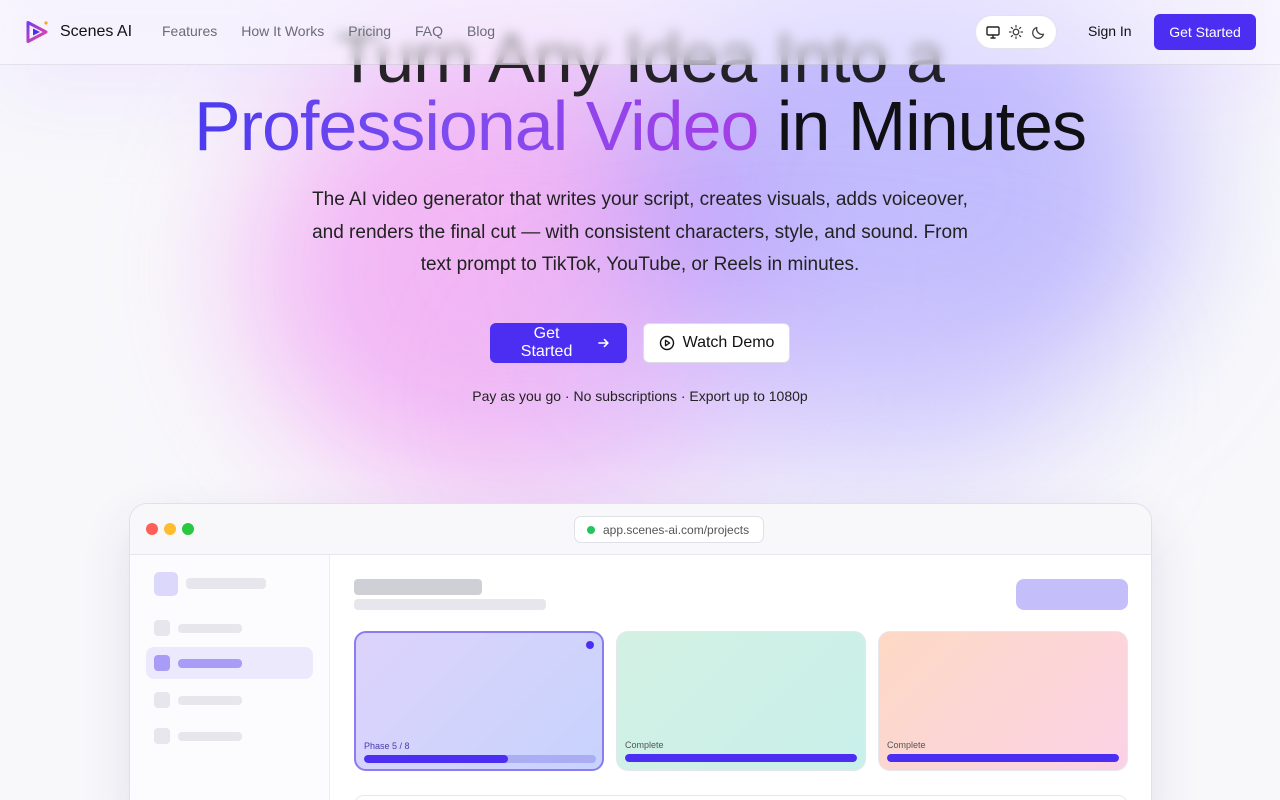 The image size is (1280, 800). Describe the element at coordinates (666, 343) in the screenshot. I see `play-circle-icon` at that location.